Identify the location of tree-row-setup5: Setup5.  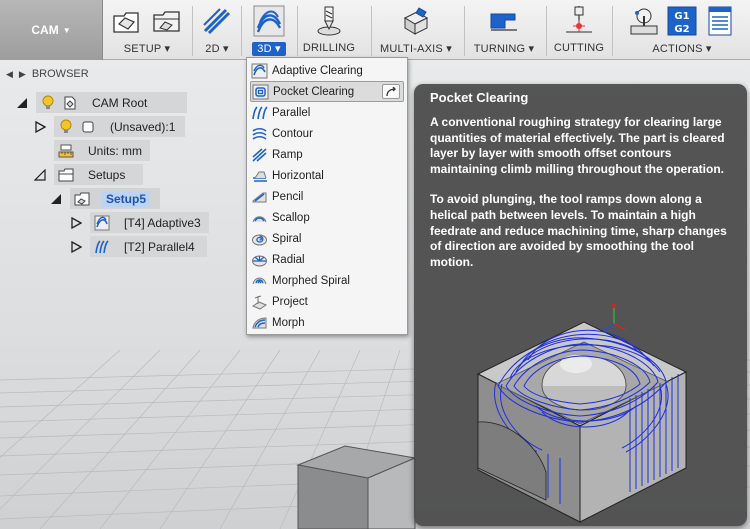
(105, 198).